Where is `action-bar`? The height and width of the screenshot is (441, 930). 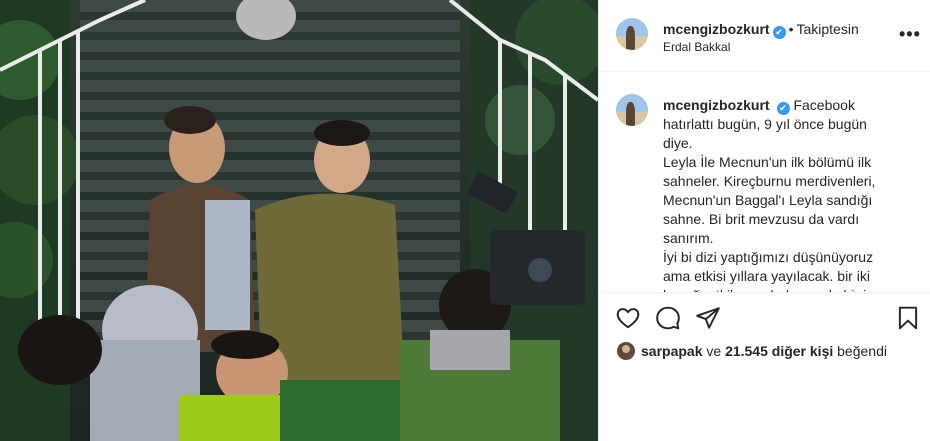 action-bar is located at coordinates (764, 317).